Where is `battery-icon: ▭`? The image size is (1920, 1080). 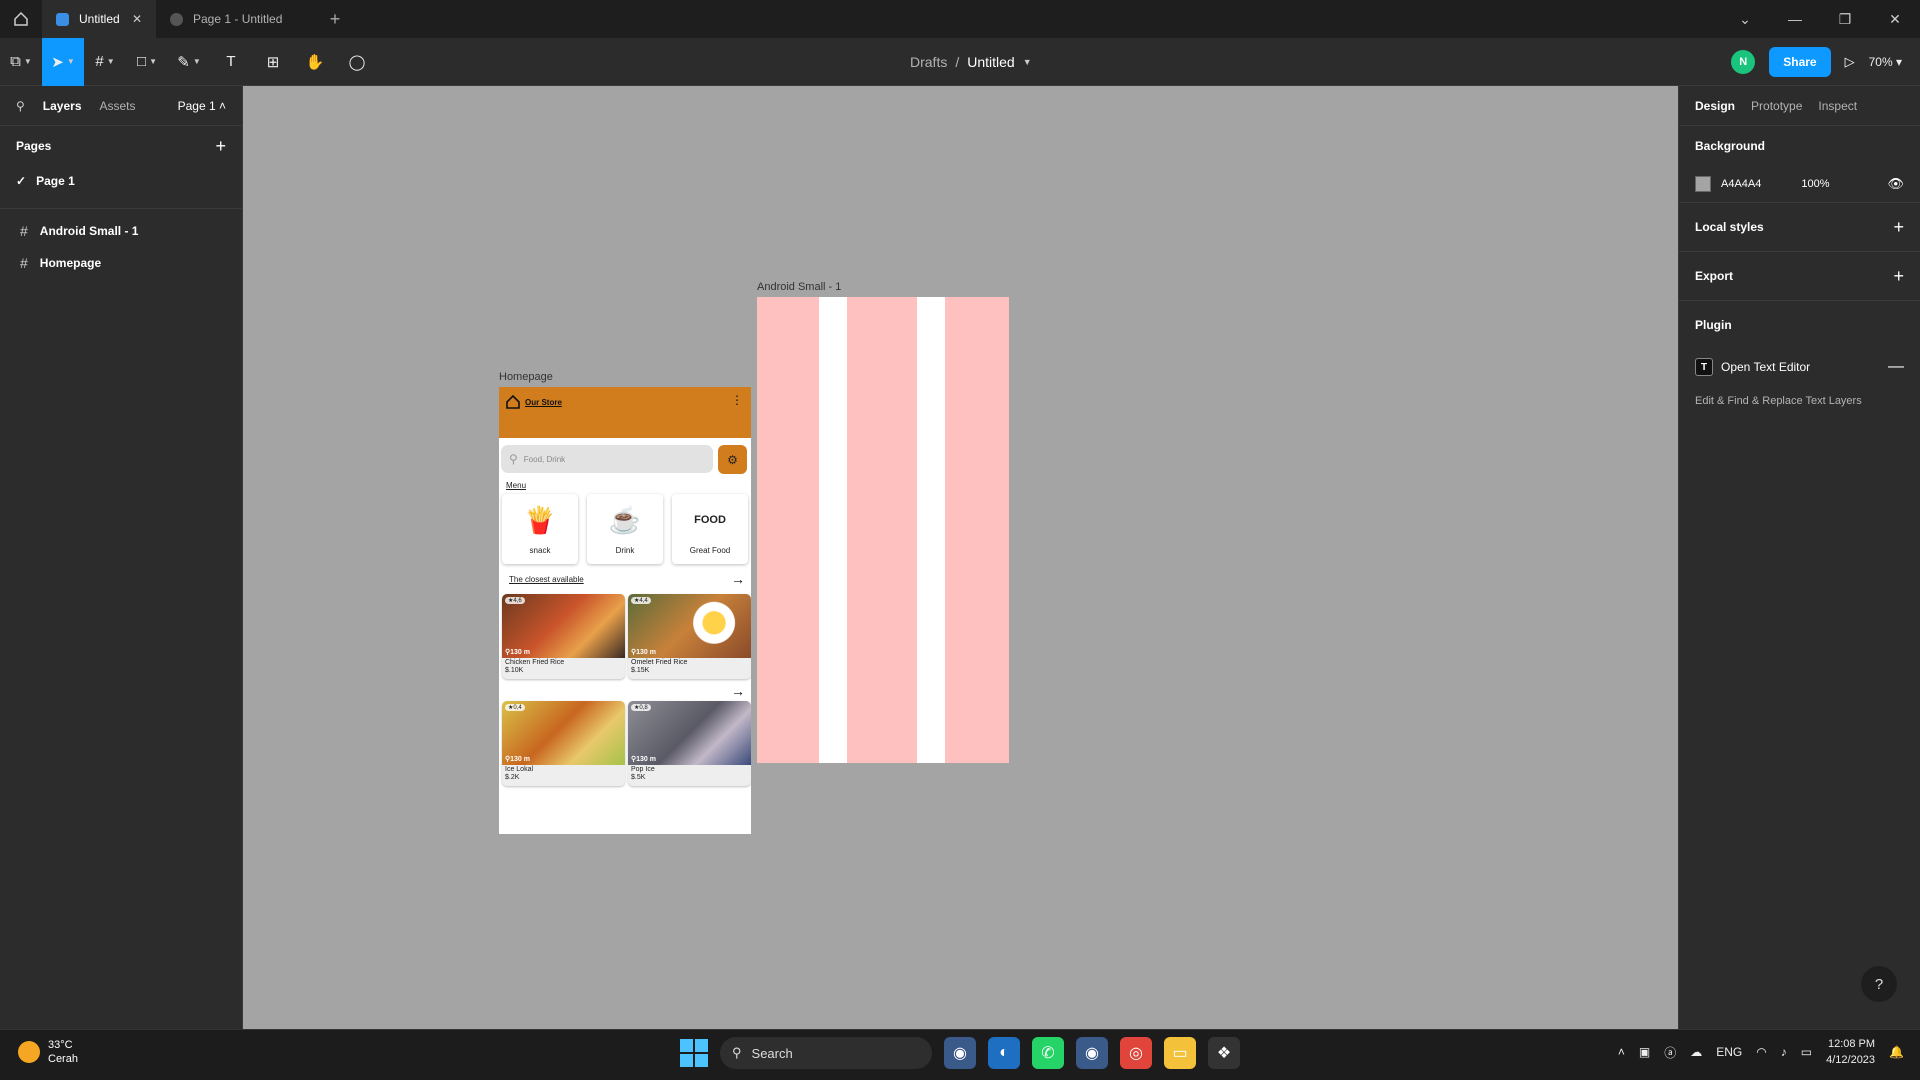
battery-icon: ▭ is located at coordinates (1806, 1052).